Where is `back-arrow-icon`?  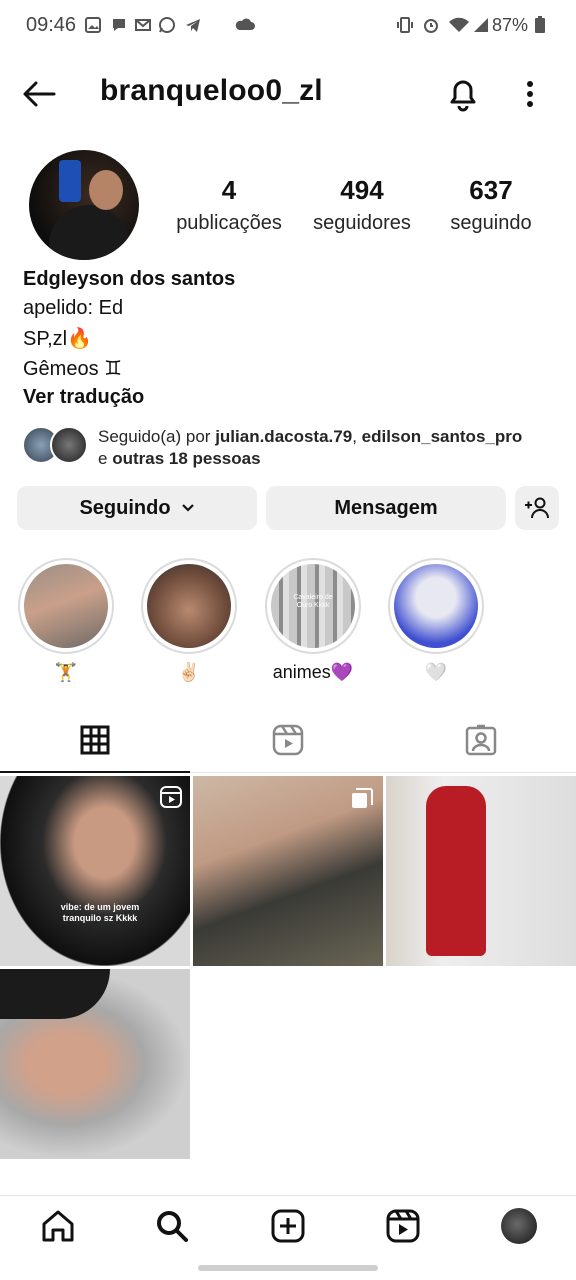
back-arrow-icon is located at coordinates (39, 94).